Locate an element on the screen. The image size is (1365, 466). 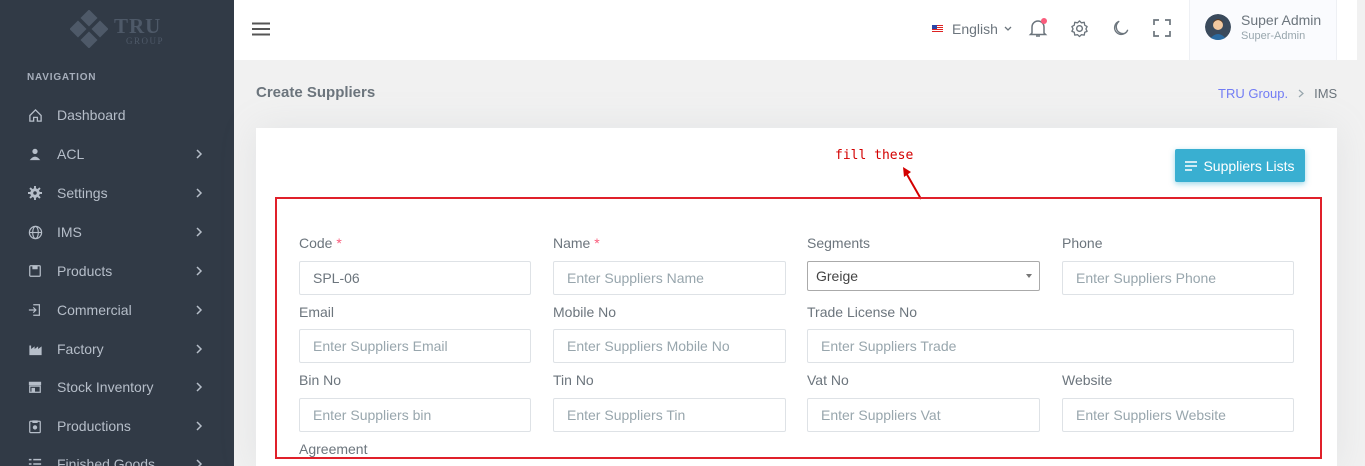
suppliers-list-button: Suppliers Lists is located at coordinates (1240, 165).